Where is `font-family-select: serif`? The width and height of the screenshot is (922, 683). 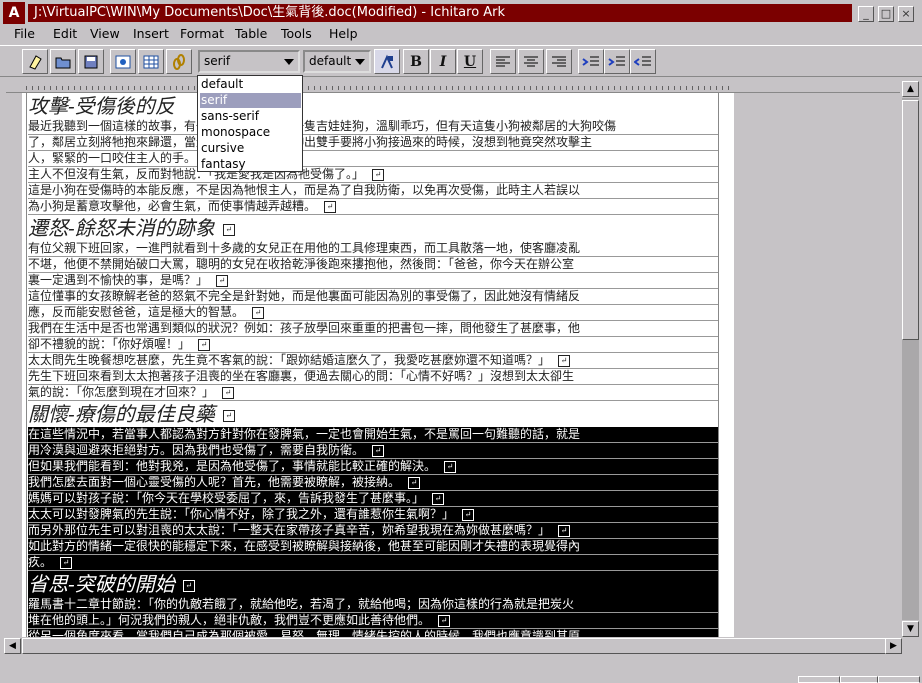
font-family-select: serif is located at coordinates (249, 61).